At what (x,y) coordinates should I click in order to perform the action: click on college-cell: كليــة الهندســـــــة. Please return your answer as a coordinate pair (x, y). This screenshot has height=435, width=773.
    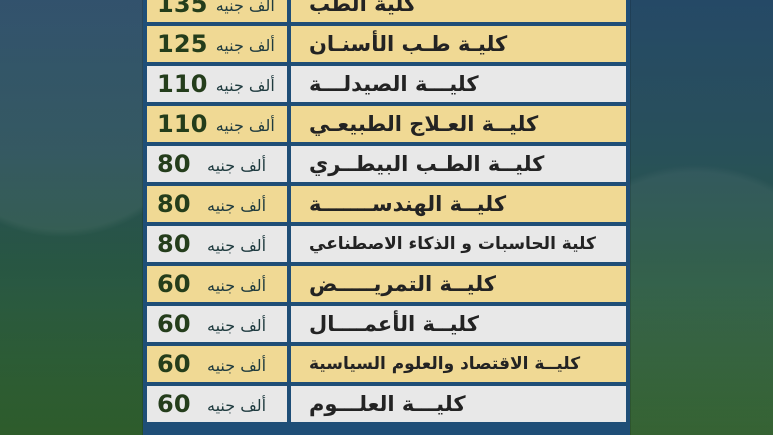
    Looking at the image, I should click on (458, 204).